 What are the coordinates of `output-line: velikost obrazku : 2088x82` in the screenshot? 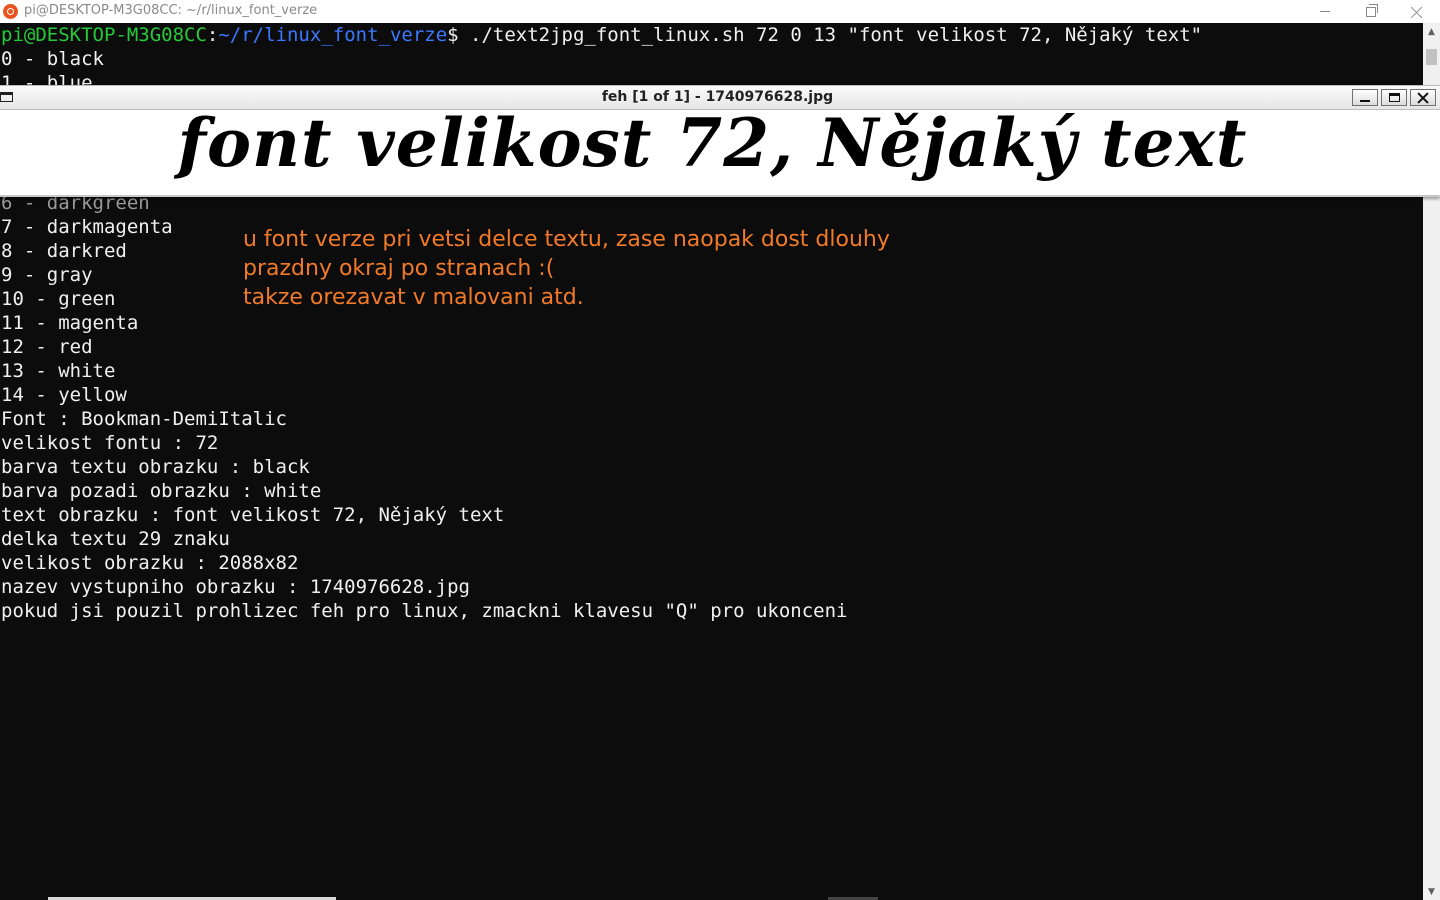 It's located at (150, 563).